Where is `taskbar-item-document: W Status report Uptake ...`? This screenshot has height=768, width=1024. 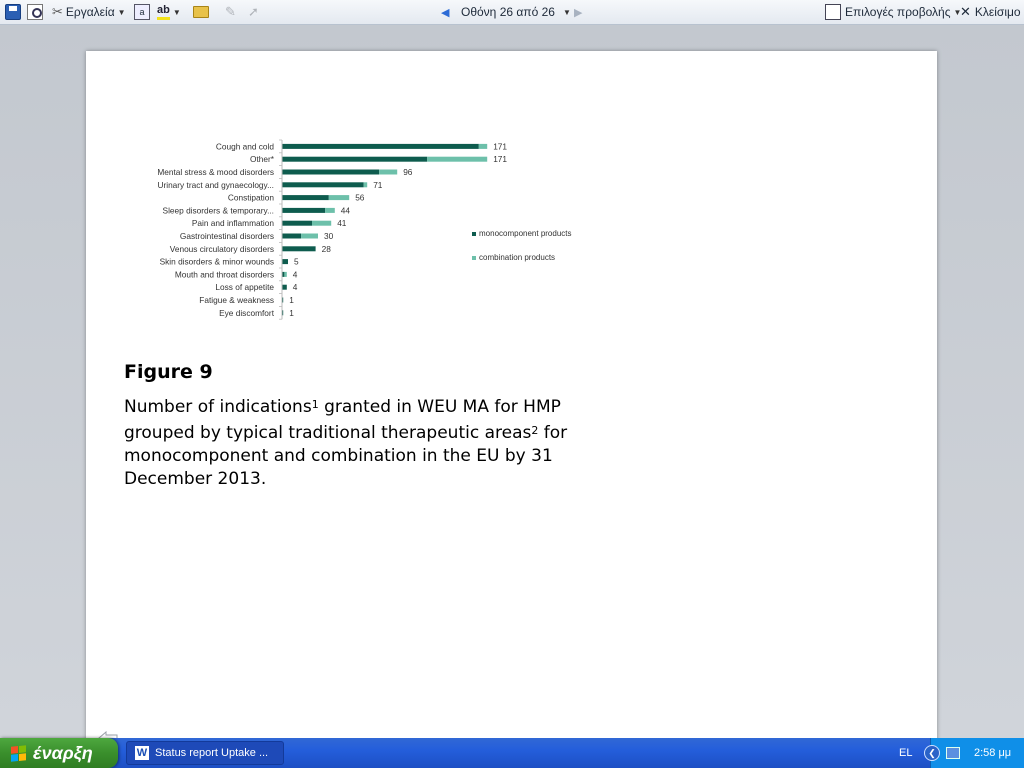
taskbar-item-document: W Status report Uptake ... is located at coordinates (205, 753).